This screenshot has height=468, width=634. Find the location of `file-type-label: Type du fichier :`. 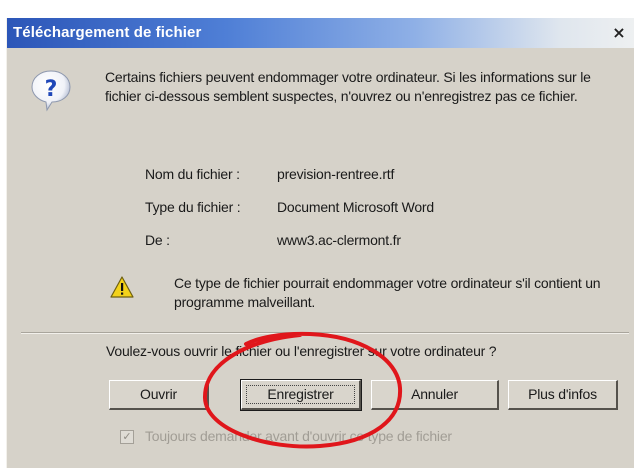

file-type-label: Type du fichier : is located at coordinates (193, 207).